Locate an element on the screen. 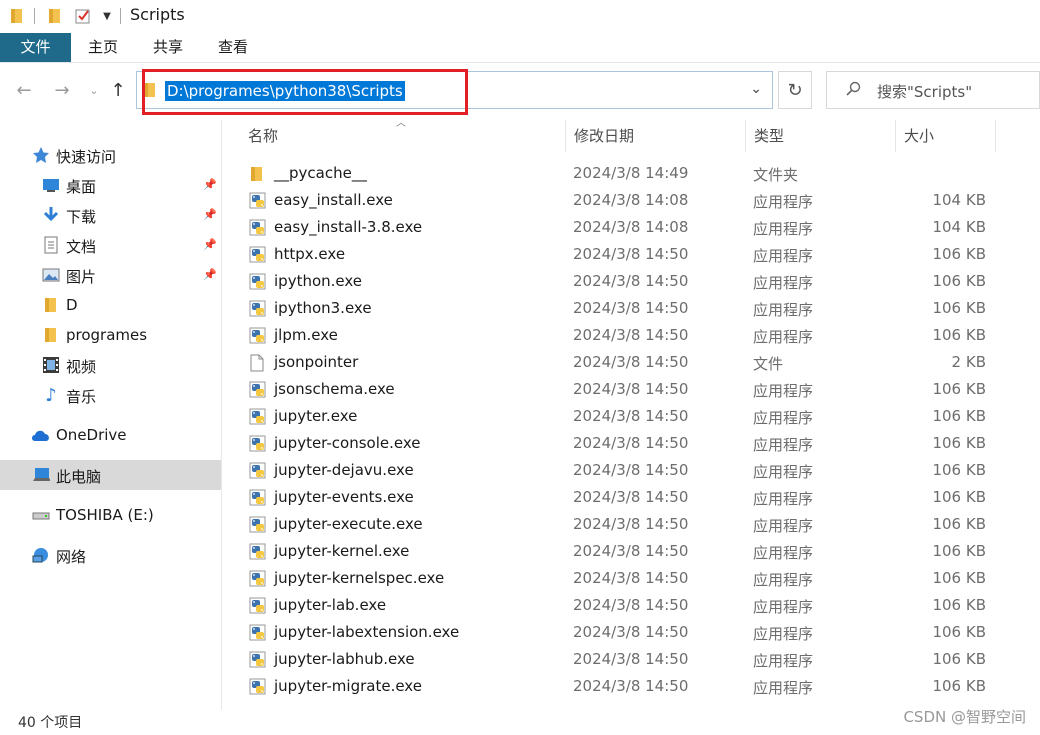  star-icon is located at coordinates (41, 155).